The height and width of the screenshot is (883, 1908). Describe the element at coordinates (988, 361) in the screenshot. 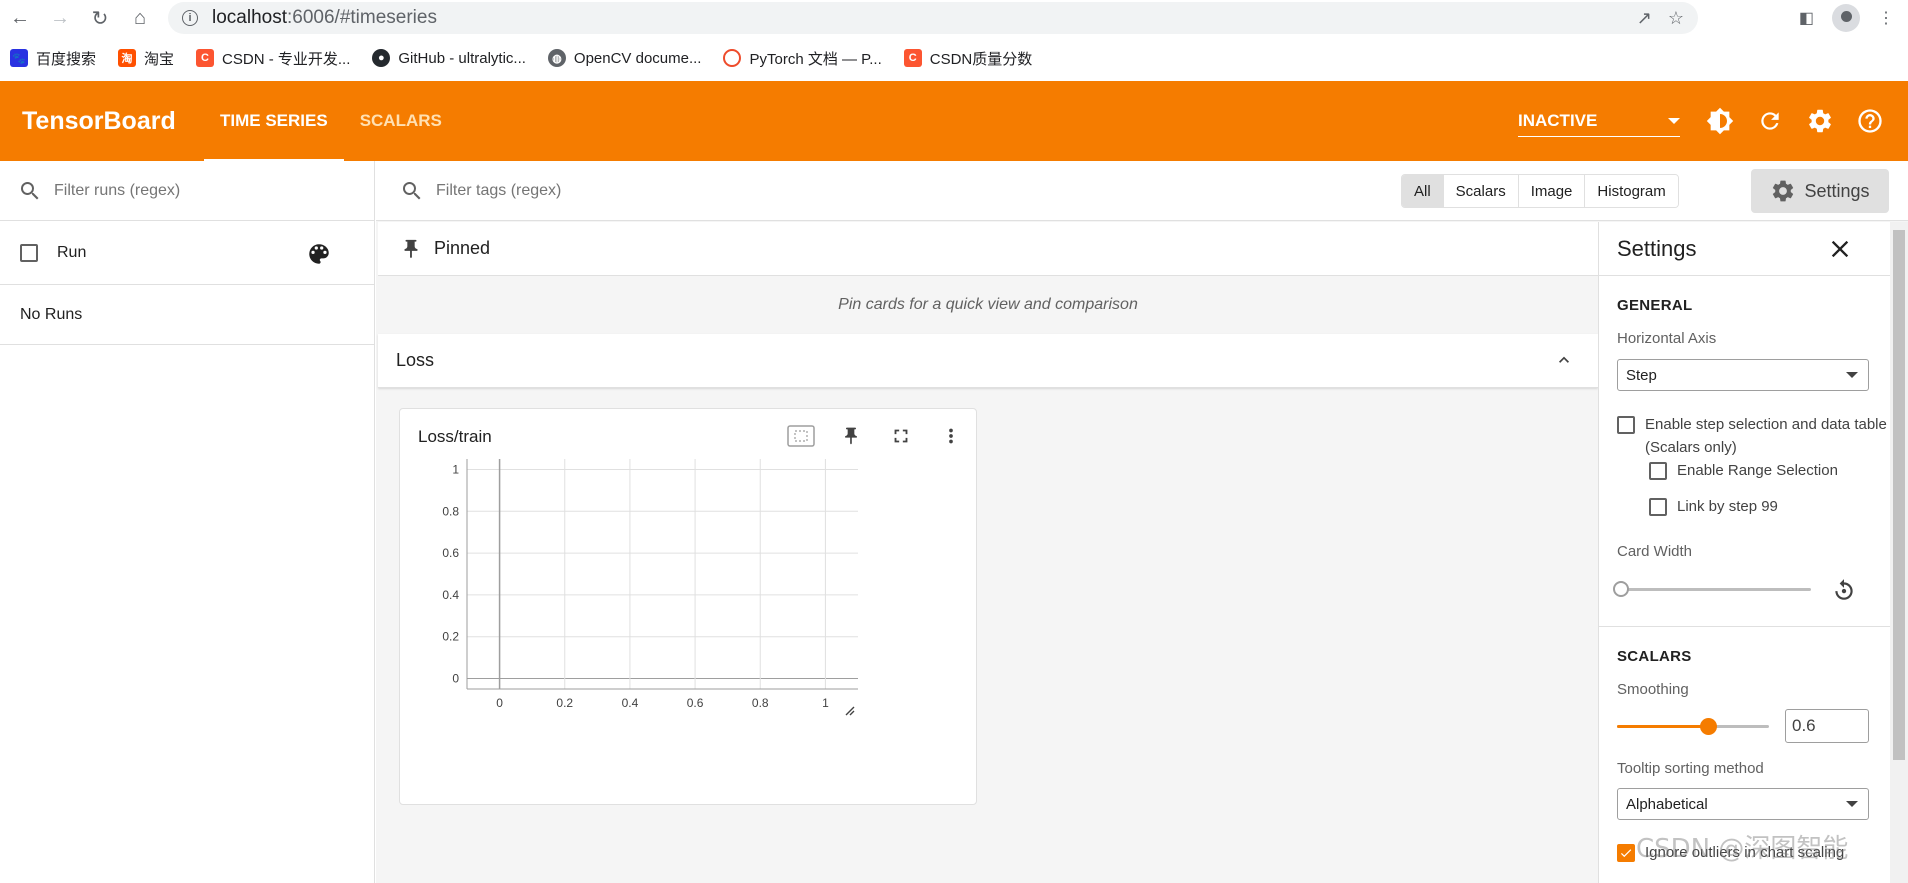

I see `group-header-loss: Loss` at that location.